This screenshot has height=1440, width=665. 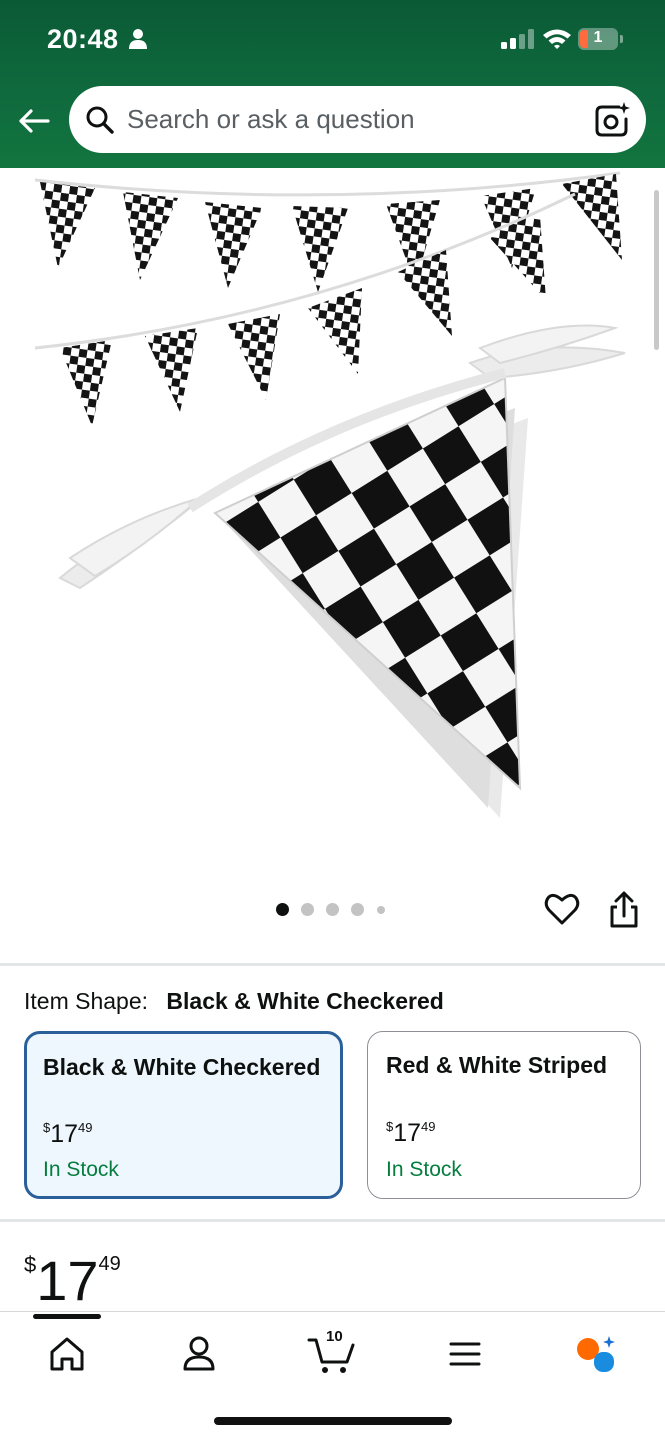 I want to click on heart-icon, so click(x=562, y=909).